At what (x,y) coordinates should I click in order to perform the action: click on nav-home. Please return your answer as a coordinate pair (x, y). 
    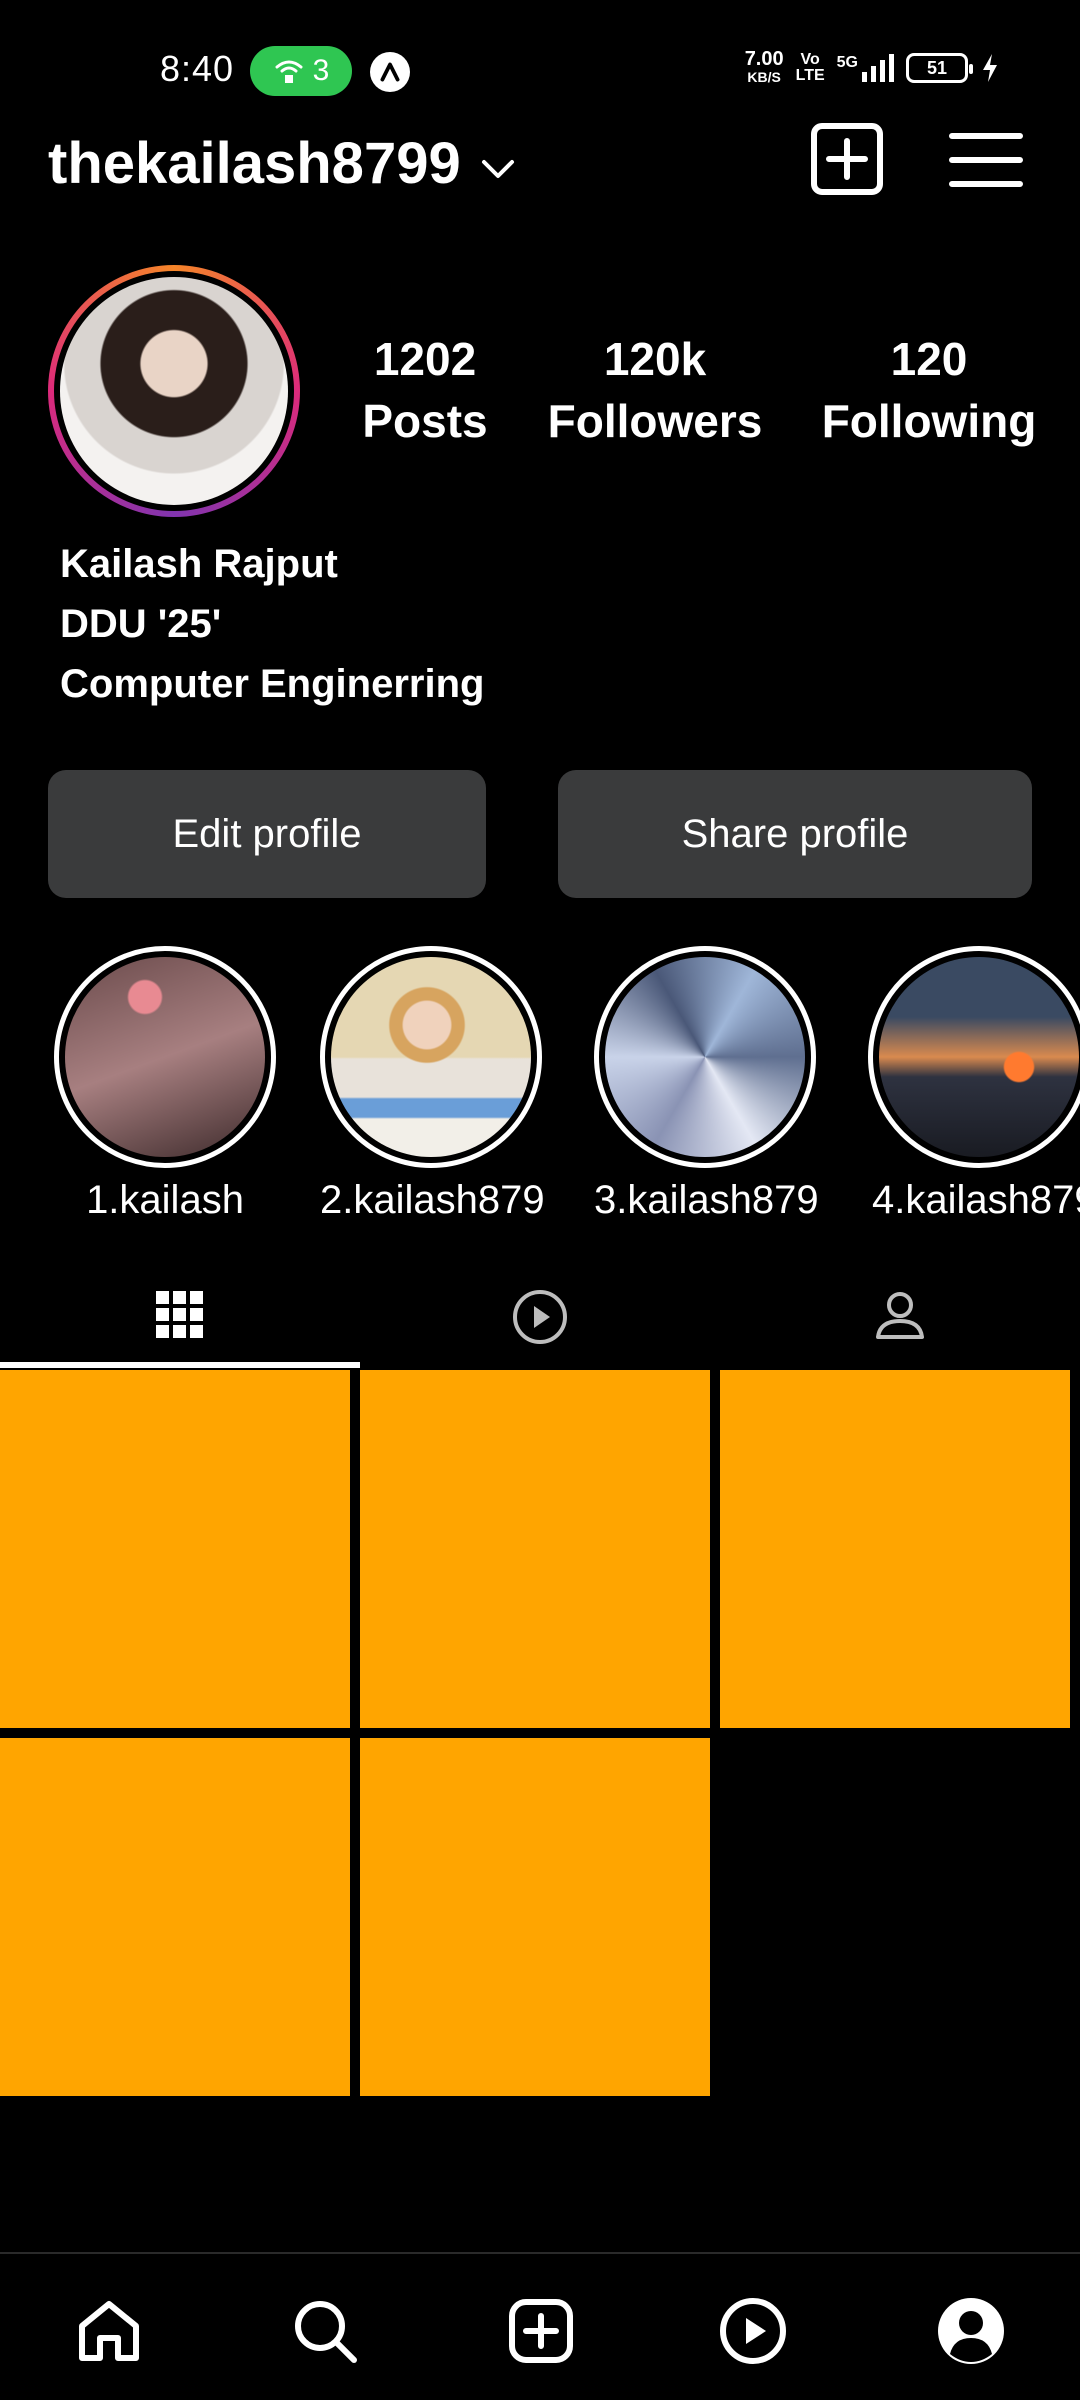
    Looking at the image, I should click on (109, 2331).